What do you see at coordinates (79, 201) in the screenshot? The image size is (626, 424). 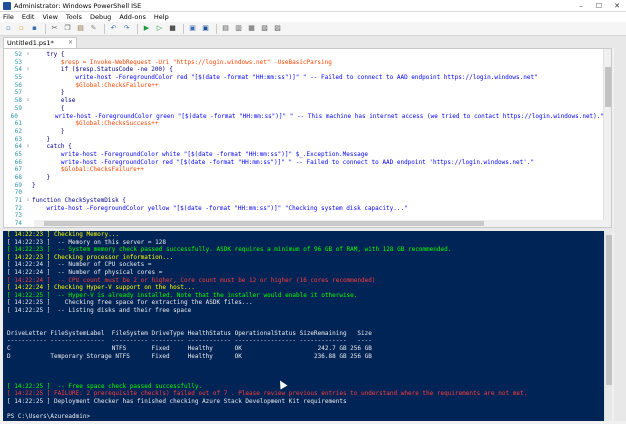 I see `code-text: function CheckSystemDisk {` at bounding box center [79, 201].